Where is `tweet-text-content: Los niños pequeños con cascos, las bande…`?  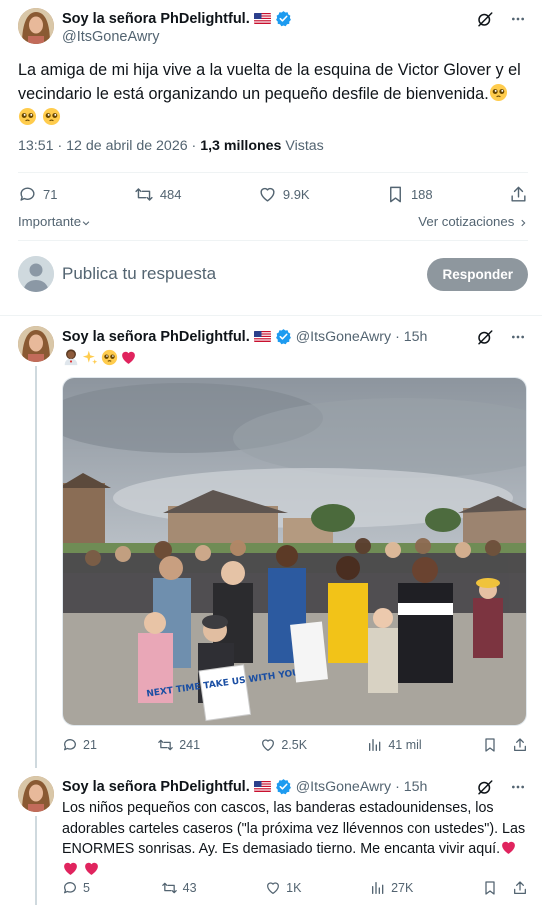
tweet-text-content: Los niños pequeños con cascos, las bande… is located at coordinates (294, 828).